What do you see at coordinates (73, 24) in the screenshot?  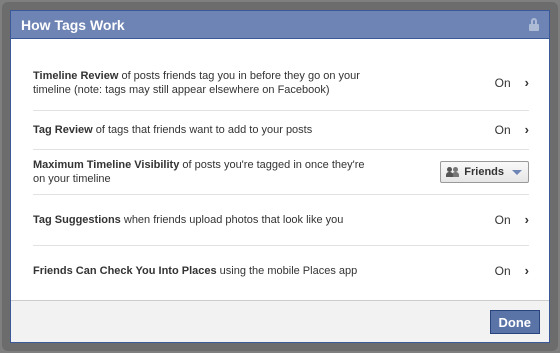 I see `dialog-title: How Tags Work` at bounding box center [73, 24].